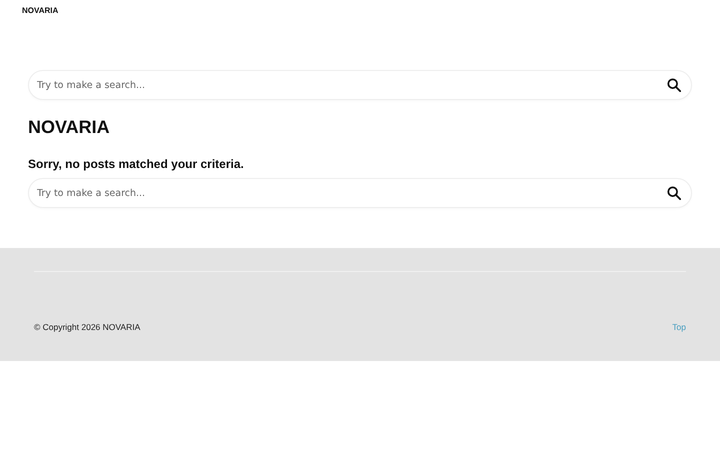 This screenshot has height=450, width=720. Describe the element at coordinates (69, 127) in the screenshot. I see `page-title: NOVARIA` at that location.